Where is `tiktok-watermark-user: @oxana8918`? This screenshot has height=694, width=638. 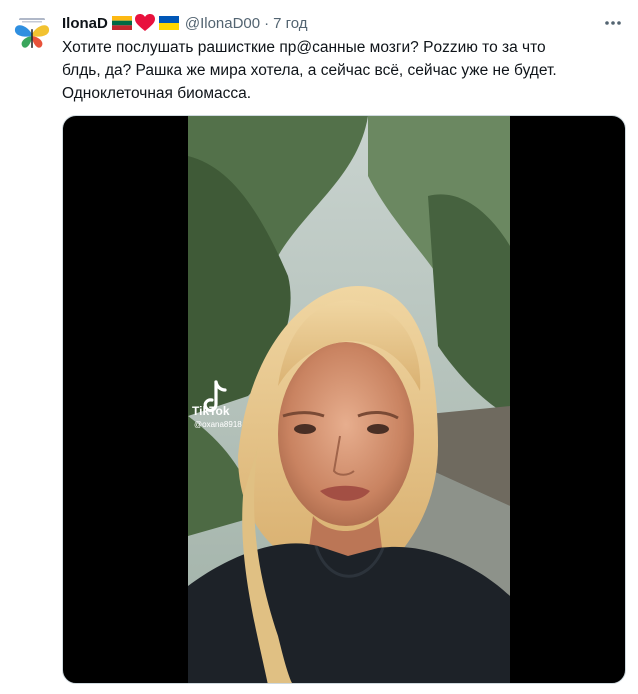 tiktok-watermark-user: @oxana8918 is located at coordinates (218, 424).